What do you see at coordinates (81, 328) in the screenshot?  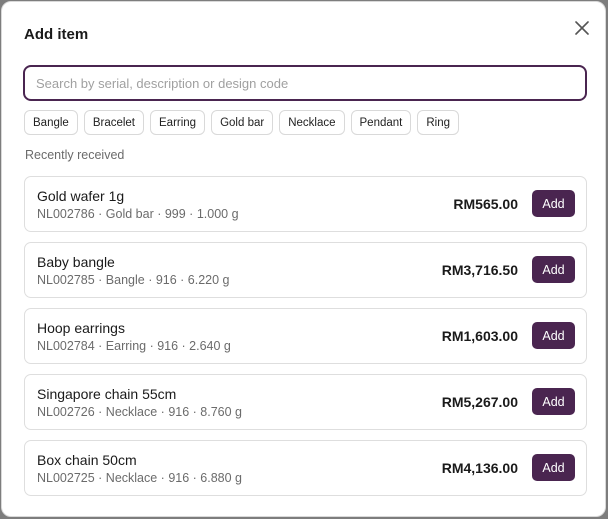 I see `item-name: Hoop earrings` at bounding box center [81, 328].